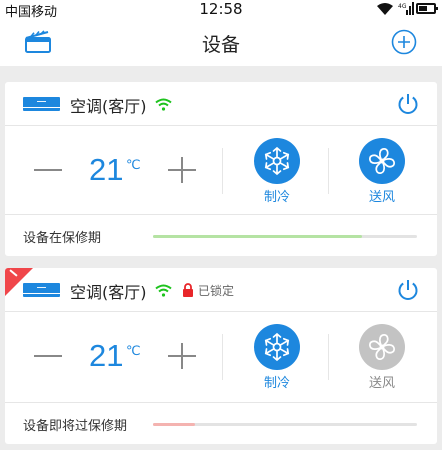 The height and width of the screenshot is (450, 442). I want to click on warranty-row: 设备即将过保修期, so click(221, 423).